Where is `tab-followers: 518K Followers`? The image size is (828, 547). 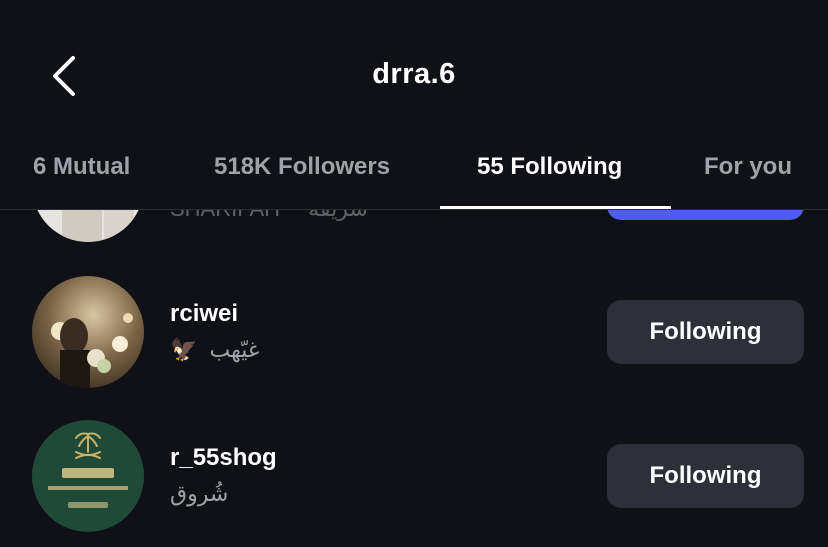
tab-followers: 518K Followers is located at coordinates (302, 167).